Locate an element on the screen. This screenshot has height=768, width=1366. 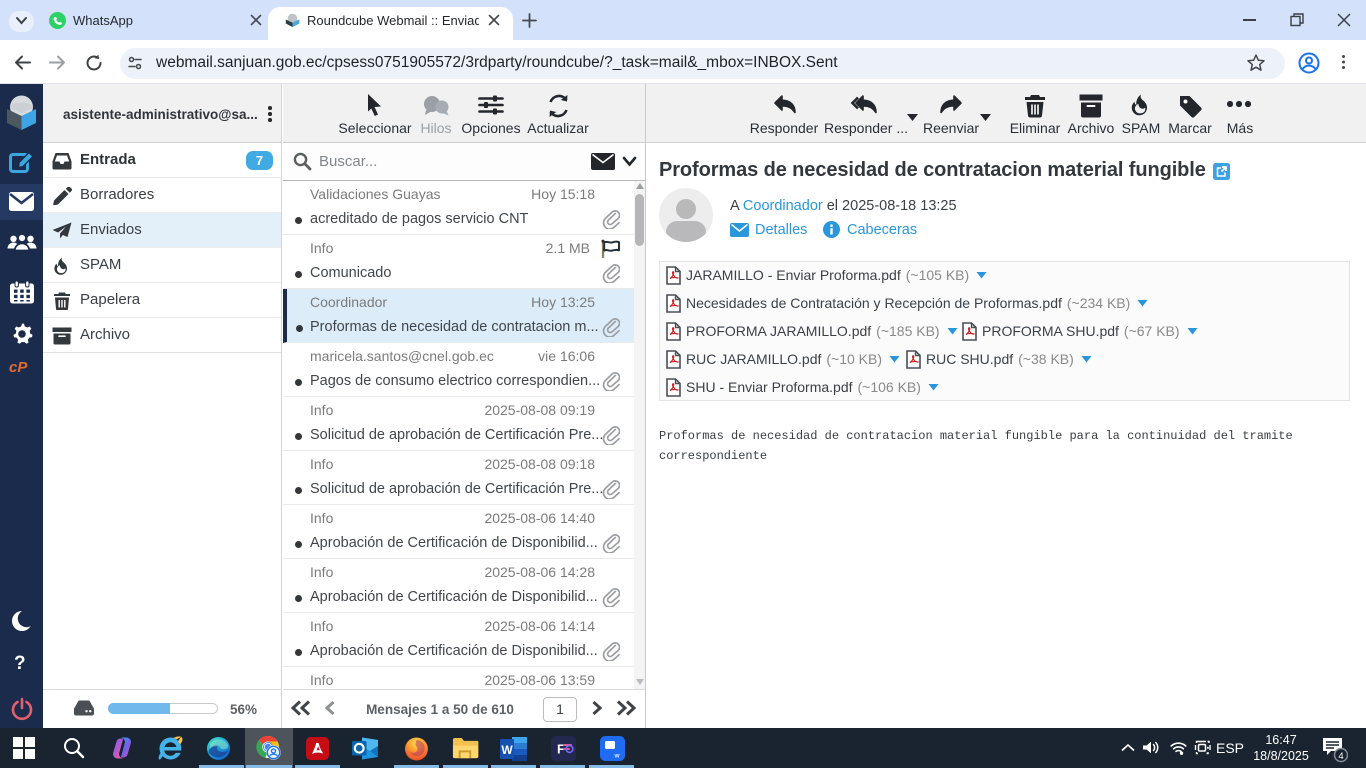
svg-text: 4 is located at coordinates (1340, 756).